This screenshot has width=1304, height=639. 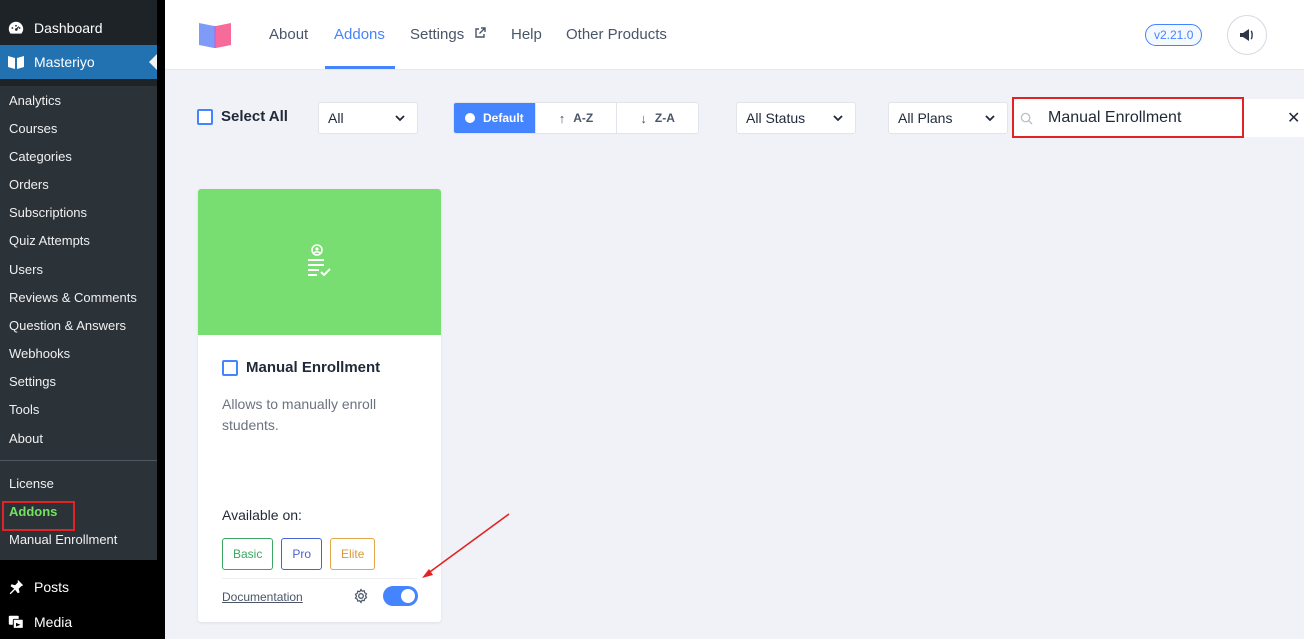 I want to click on sort-z-a-label: Z-A, so click(x=664, y=118).